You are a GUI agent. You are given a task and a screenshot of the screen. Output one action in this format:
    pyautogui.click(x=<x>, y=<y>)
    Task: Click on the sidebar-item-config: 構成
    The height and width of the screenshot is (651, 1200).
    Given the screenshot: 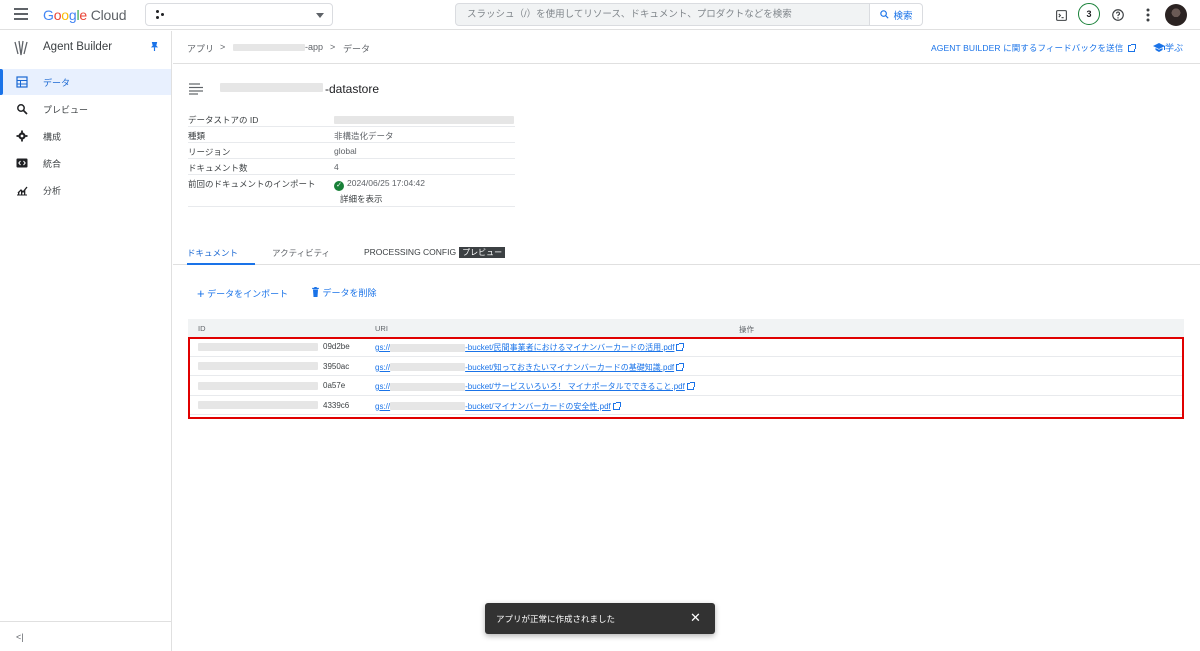 What is the action you would take?
    pyautogui.click(x=85, y=136)
    